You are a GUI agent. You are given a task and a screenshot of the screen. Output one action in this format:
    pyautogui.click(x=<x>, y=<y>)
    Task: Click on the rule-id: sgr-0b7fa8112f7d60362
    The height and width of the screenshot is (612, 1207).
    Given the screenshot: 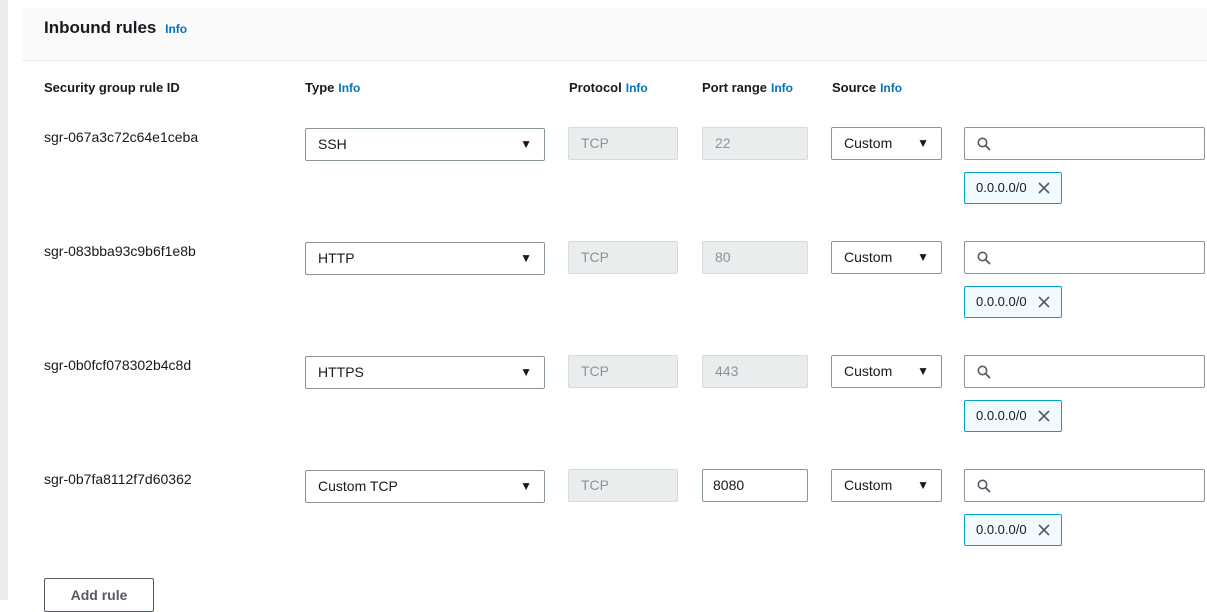 What is the action you would take?
    pyautogui.click(x=118, y=479)
    